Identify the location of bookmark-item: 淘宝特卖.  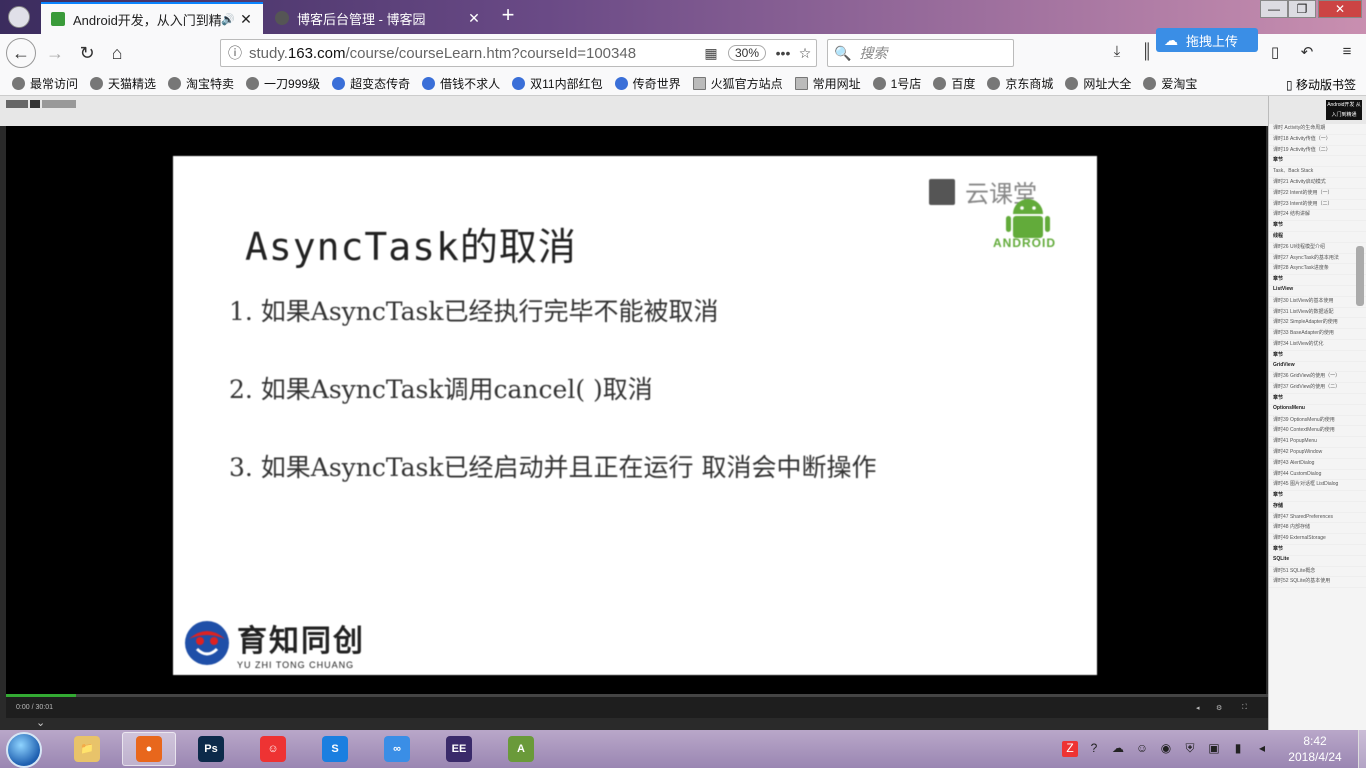
(201, 83).